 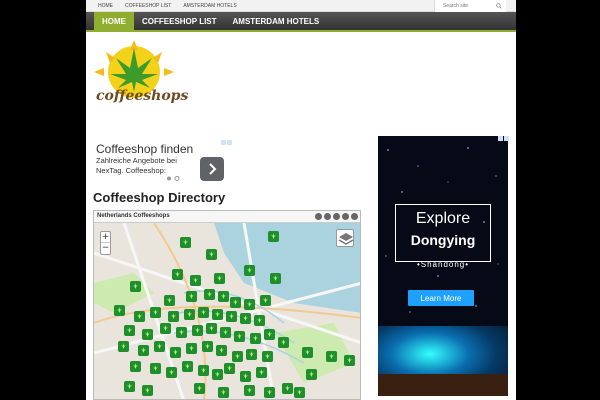 What do you see at coordinates (105, 248) in the screenshot?
I see `zoom-out-button: −` at bounding box center [105, 248].